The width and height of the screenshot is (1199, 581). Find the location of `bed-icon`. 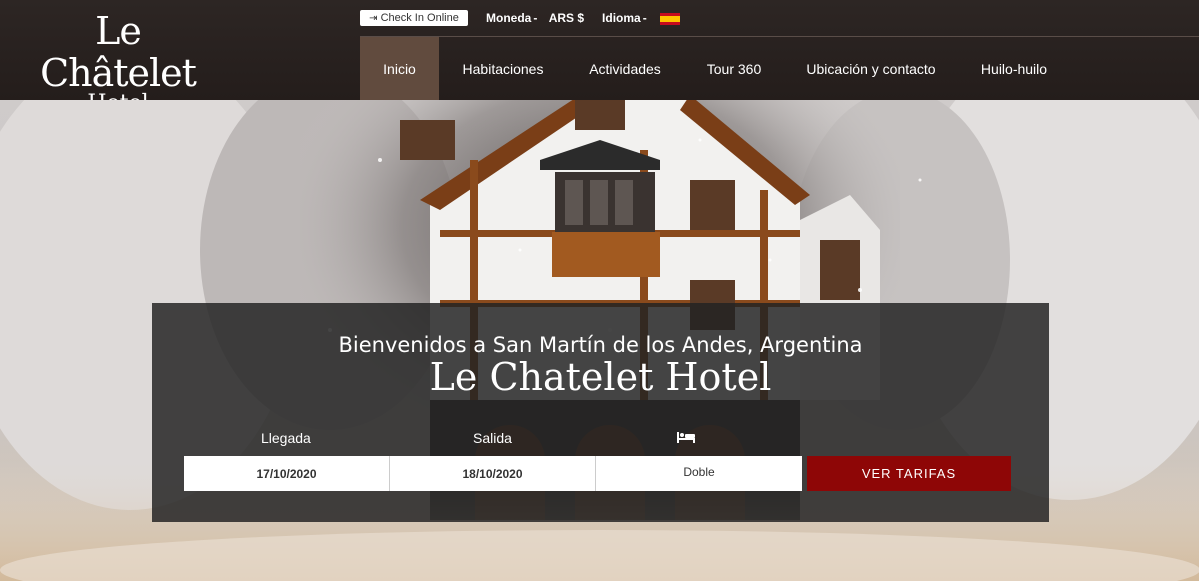

bed-icon is located at coordinates (686, 437).